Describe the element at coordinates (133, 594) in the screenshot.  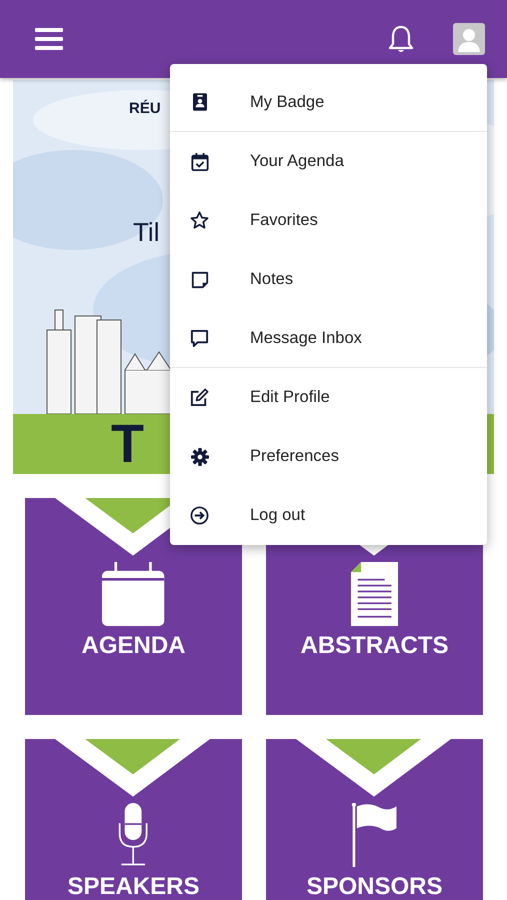
I see `calendar-icon` at that location.